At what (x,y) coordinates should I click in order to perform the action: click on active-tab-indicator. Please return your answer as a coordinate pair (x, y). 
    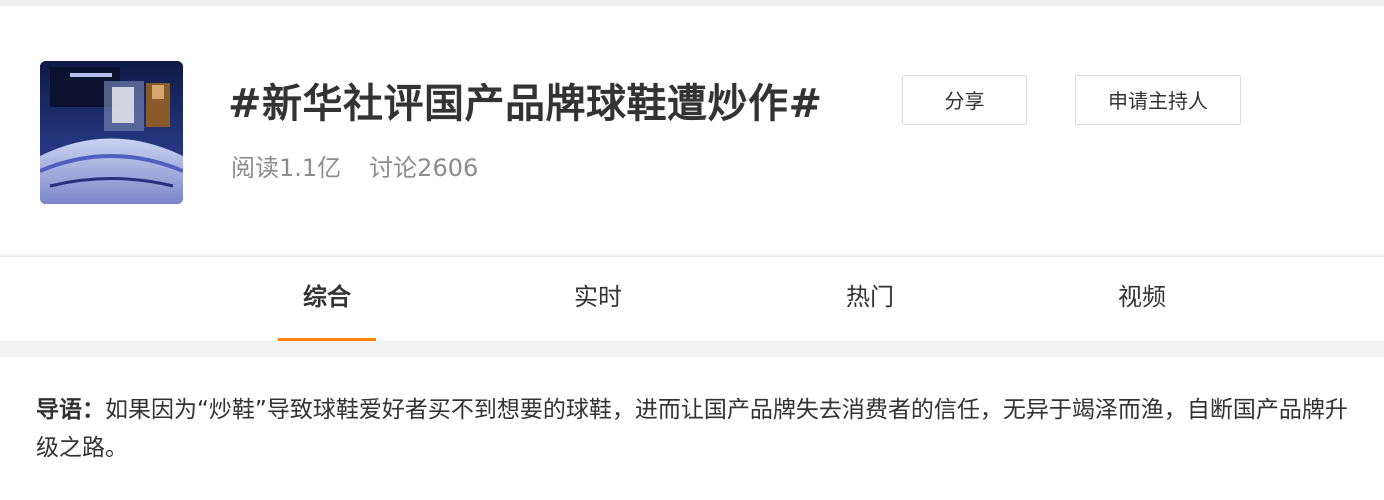
    Looking at the image, I should click on (327, 339).